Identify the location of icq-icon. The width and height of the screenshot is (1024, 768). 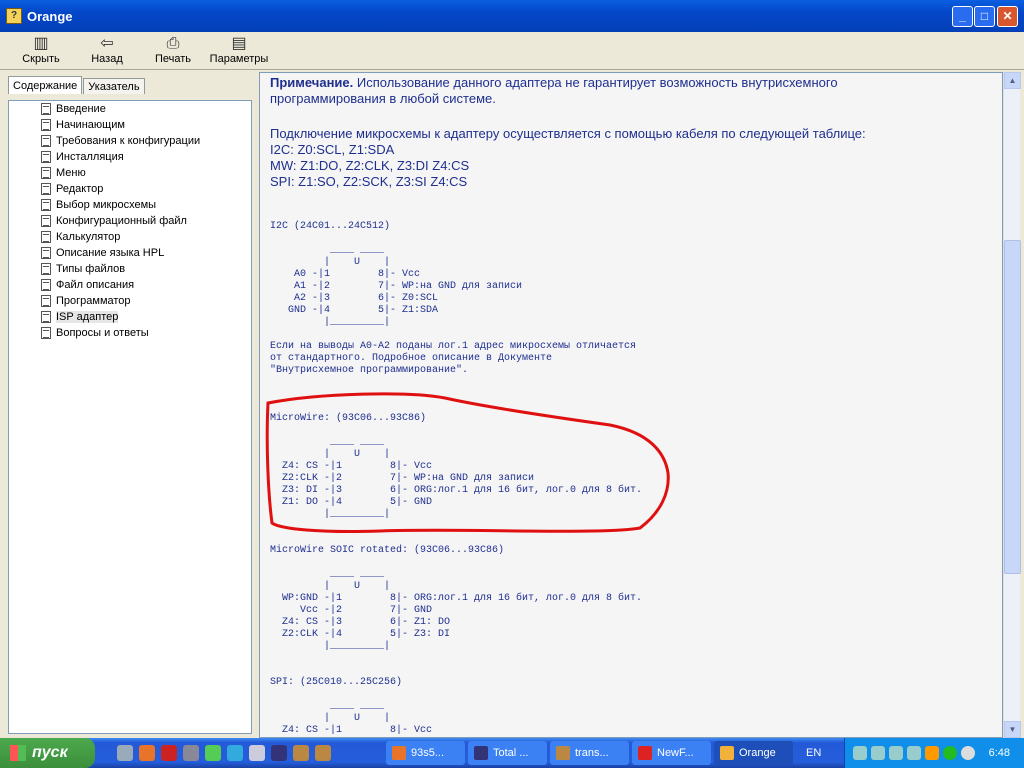
(950, 753).